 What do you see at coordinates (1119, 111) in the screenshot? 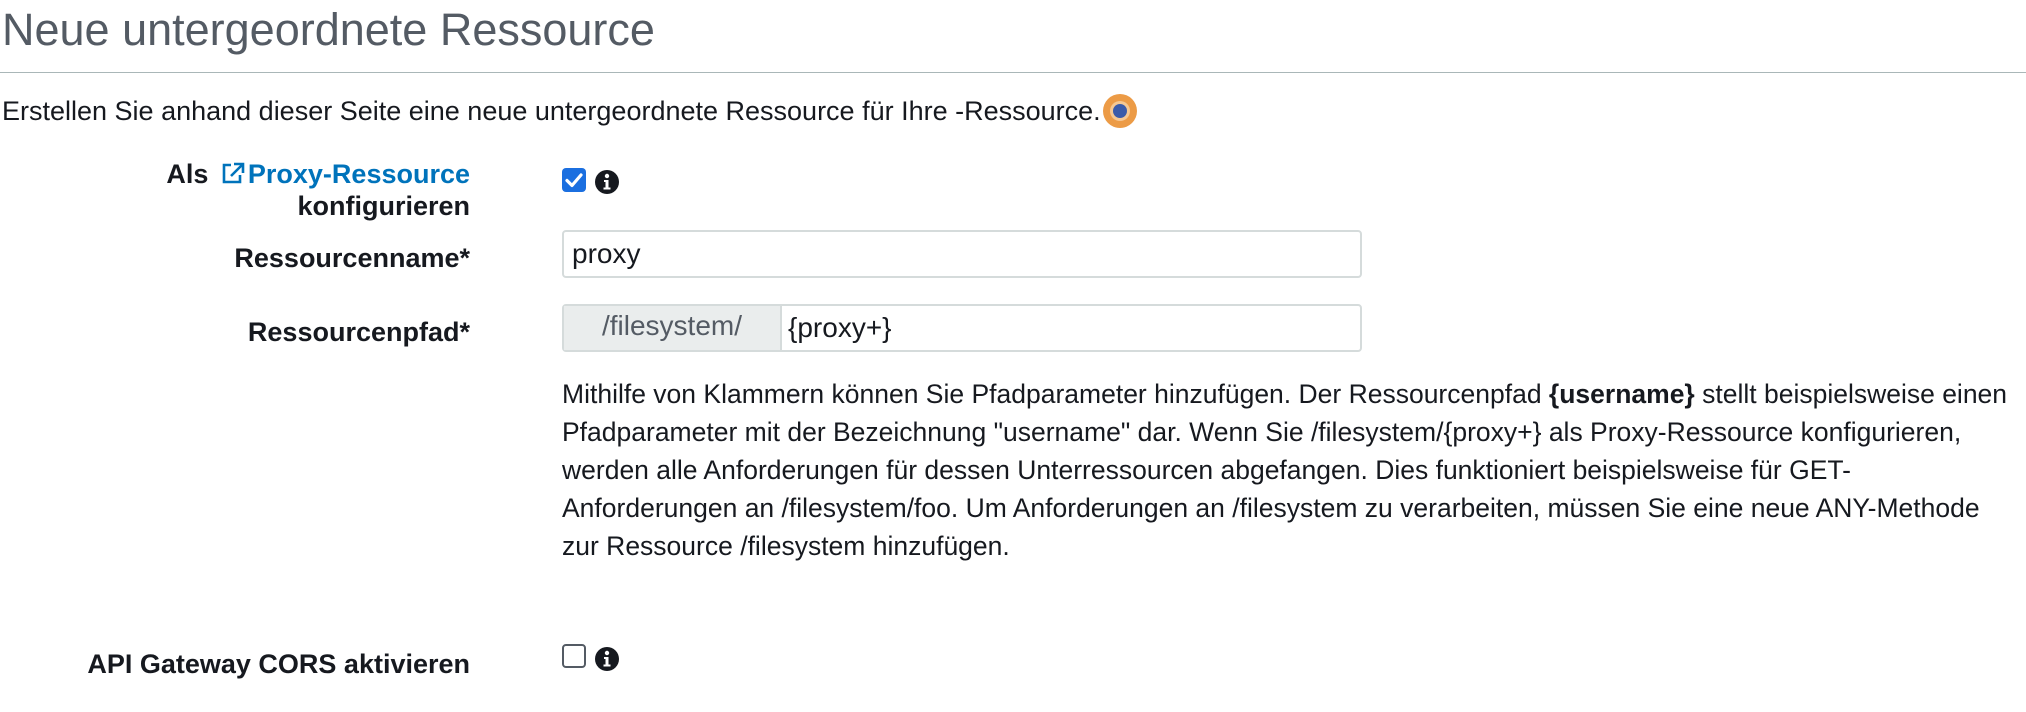
I see `help-icon` at bounding box center [1119, 111].